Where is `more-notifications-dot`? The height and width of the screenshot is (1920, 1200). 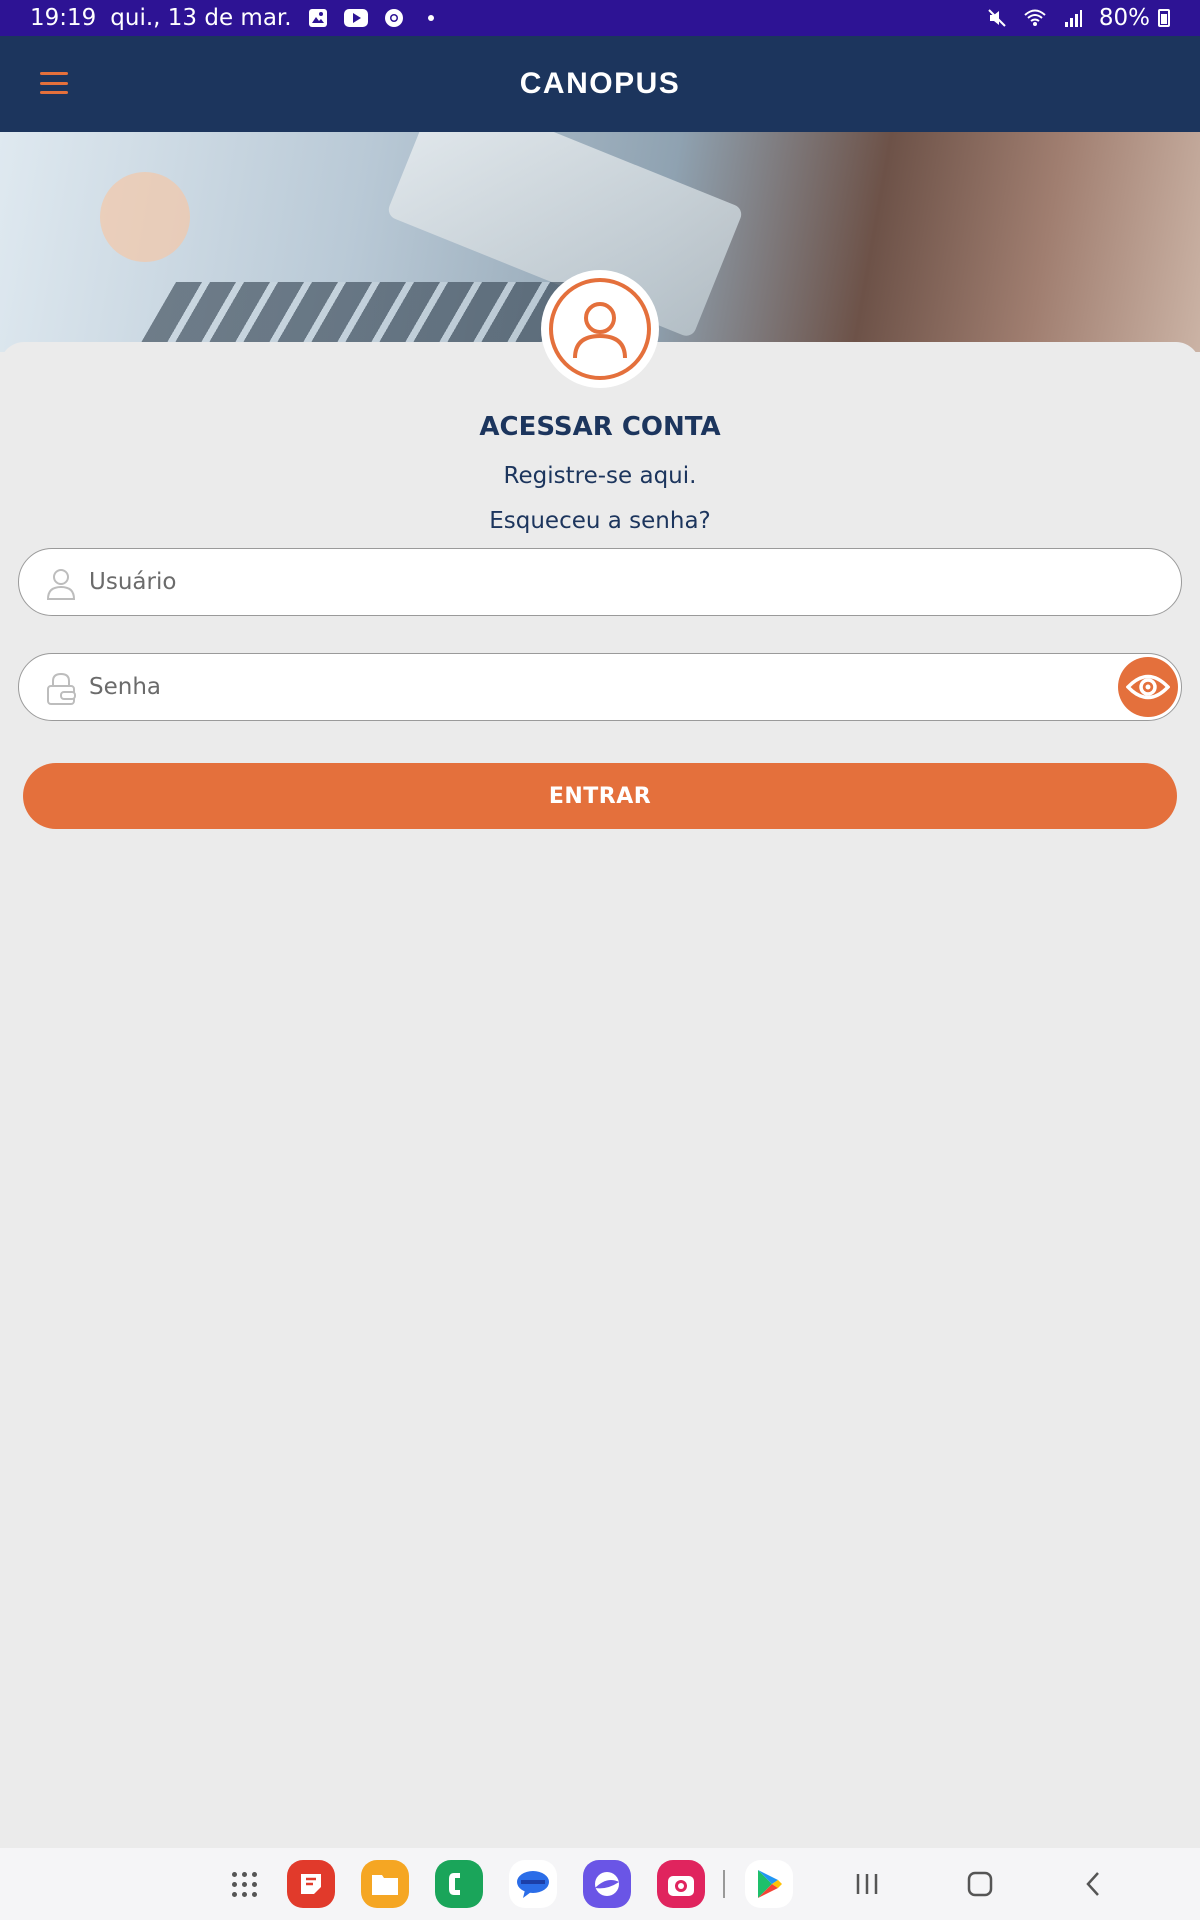
more-notifications-dot is located at coordinates (430, 18).